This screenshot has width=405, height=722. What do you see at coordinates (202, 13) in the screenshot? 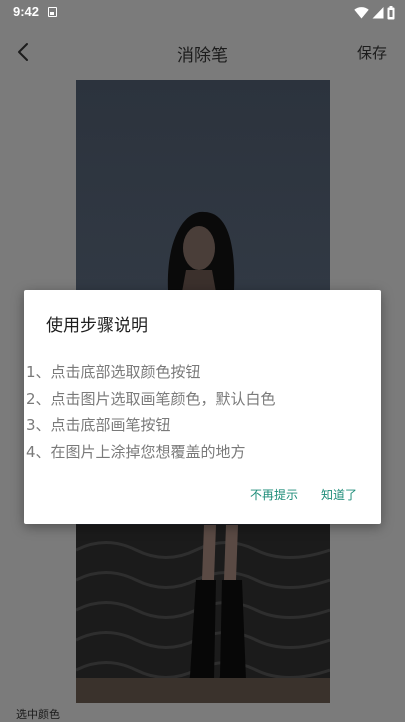
I see `status-bar: 9:42` at bounding box center [202, 13].